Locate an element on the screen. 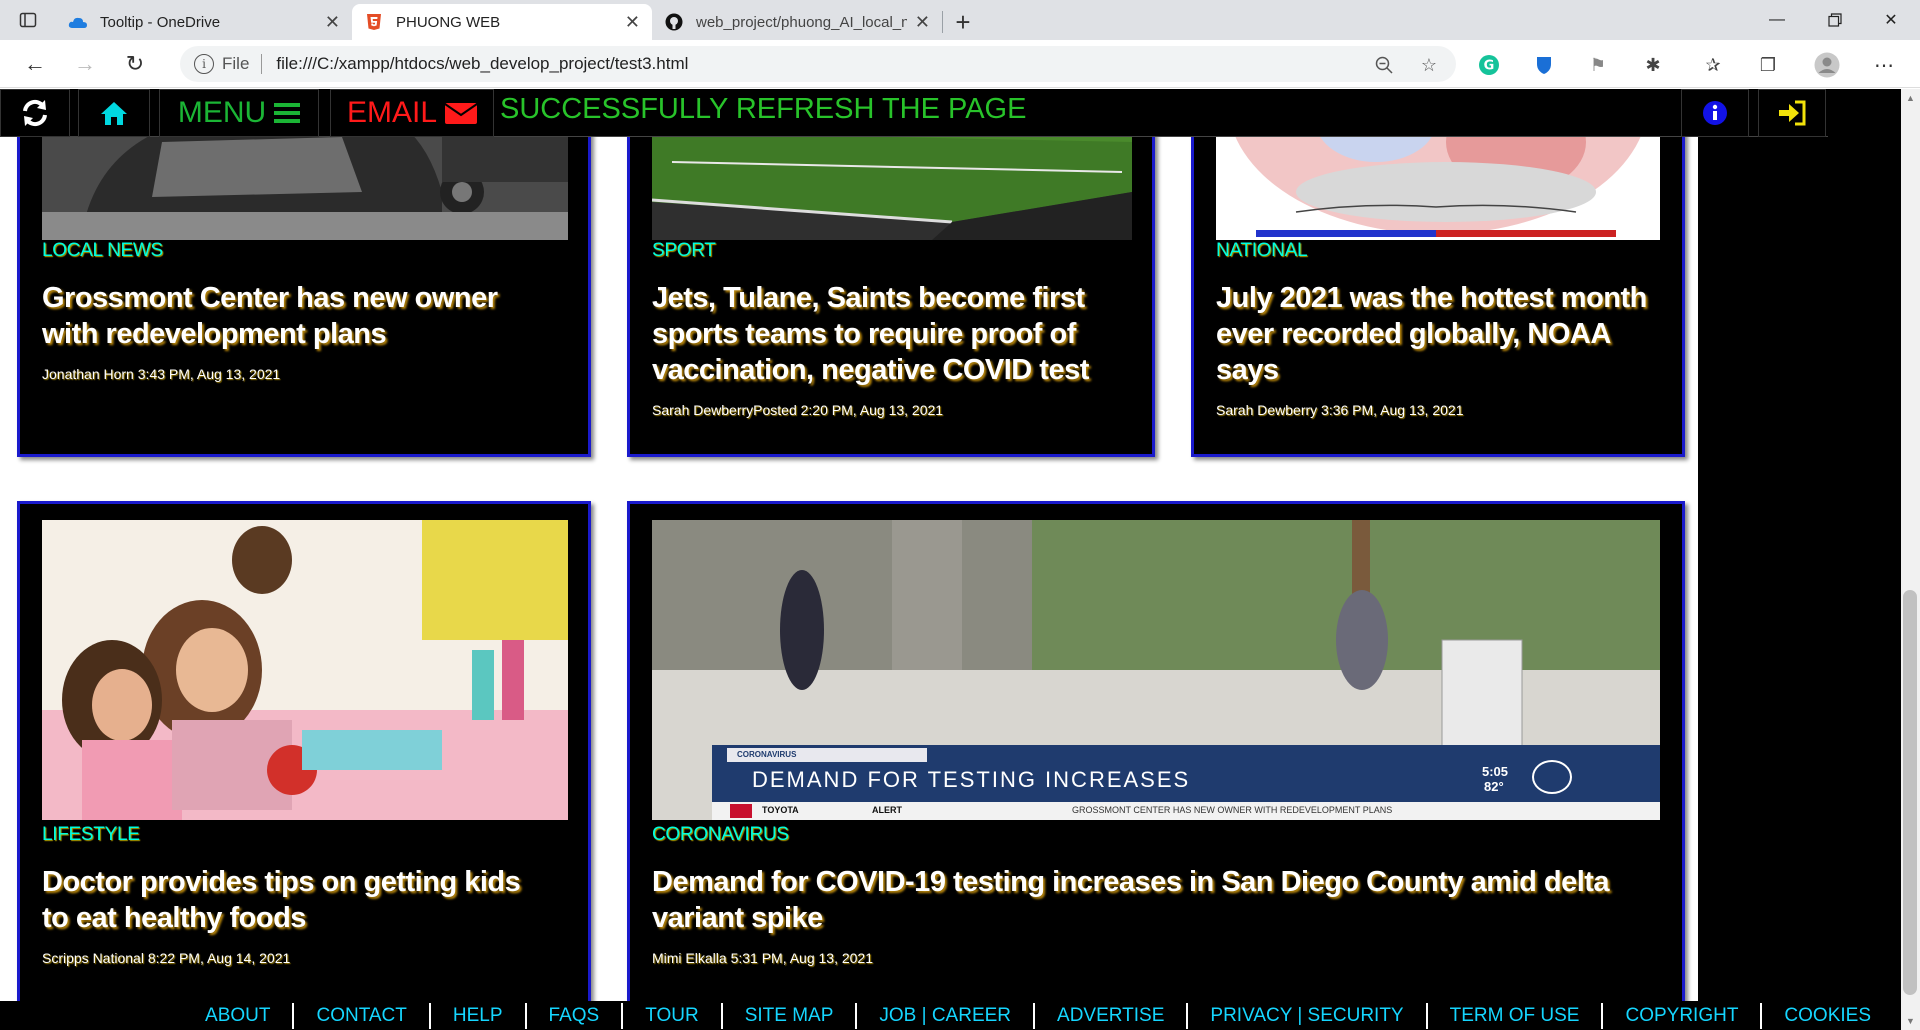 Image resolution: width=1920 pixels, height=1030 pixels. scrollbar-thumb is located at coordinates (1910, 792).